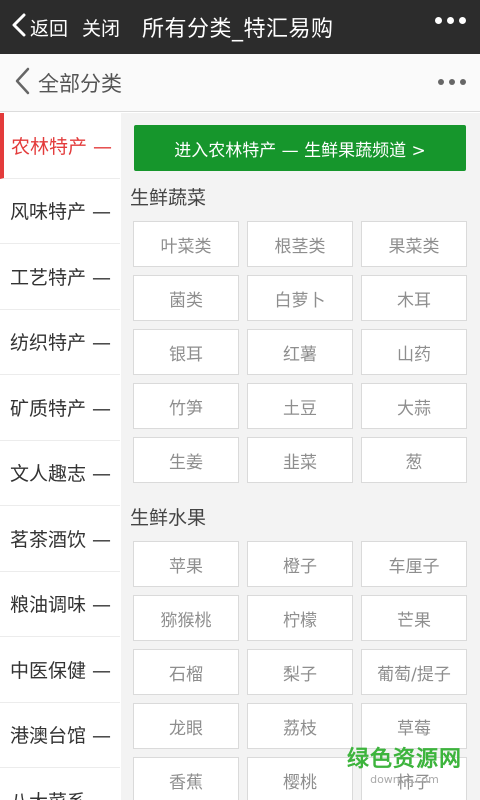  What do you see at coordinates (414, 672) in the screenshot?
I see `subcategory-item: 葡萄/提子` at bounding box center [414, 672].